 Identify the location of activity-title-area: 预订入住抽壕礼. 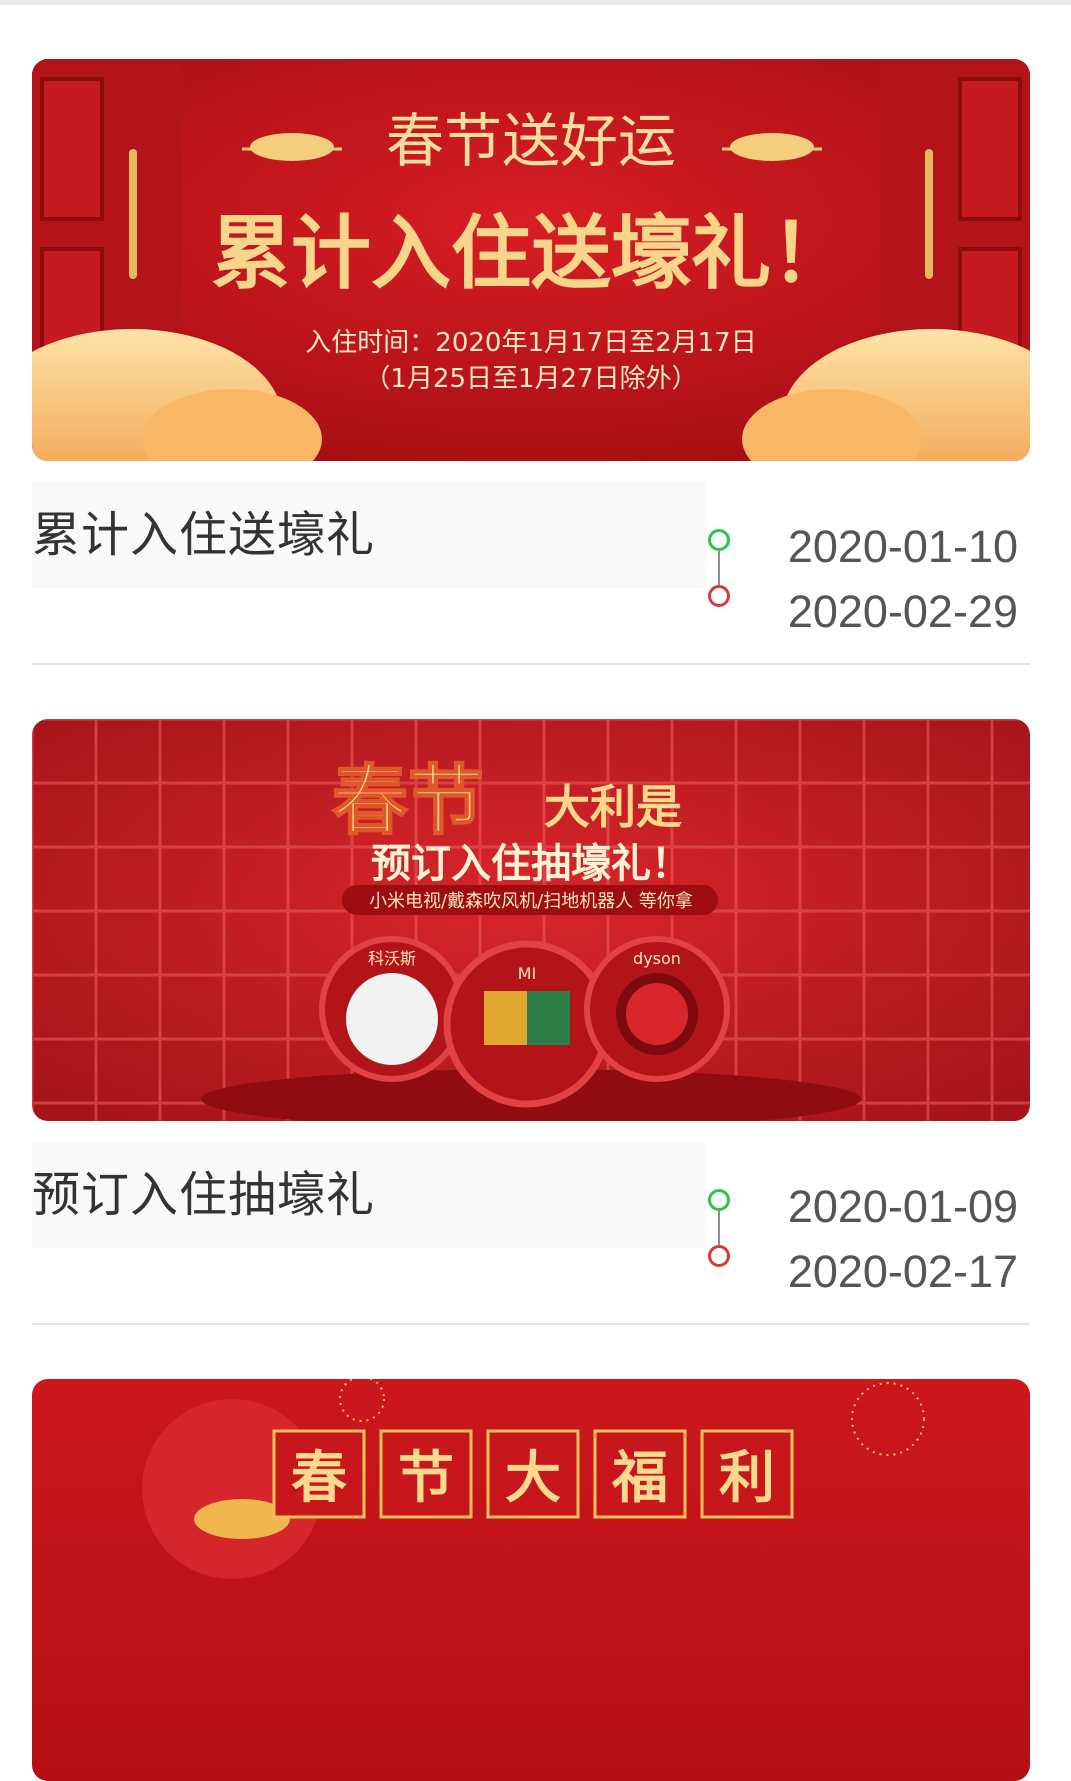
(369, 1195).